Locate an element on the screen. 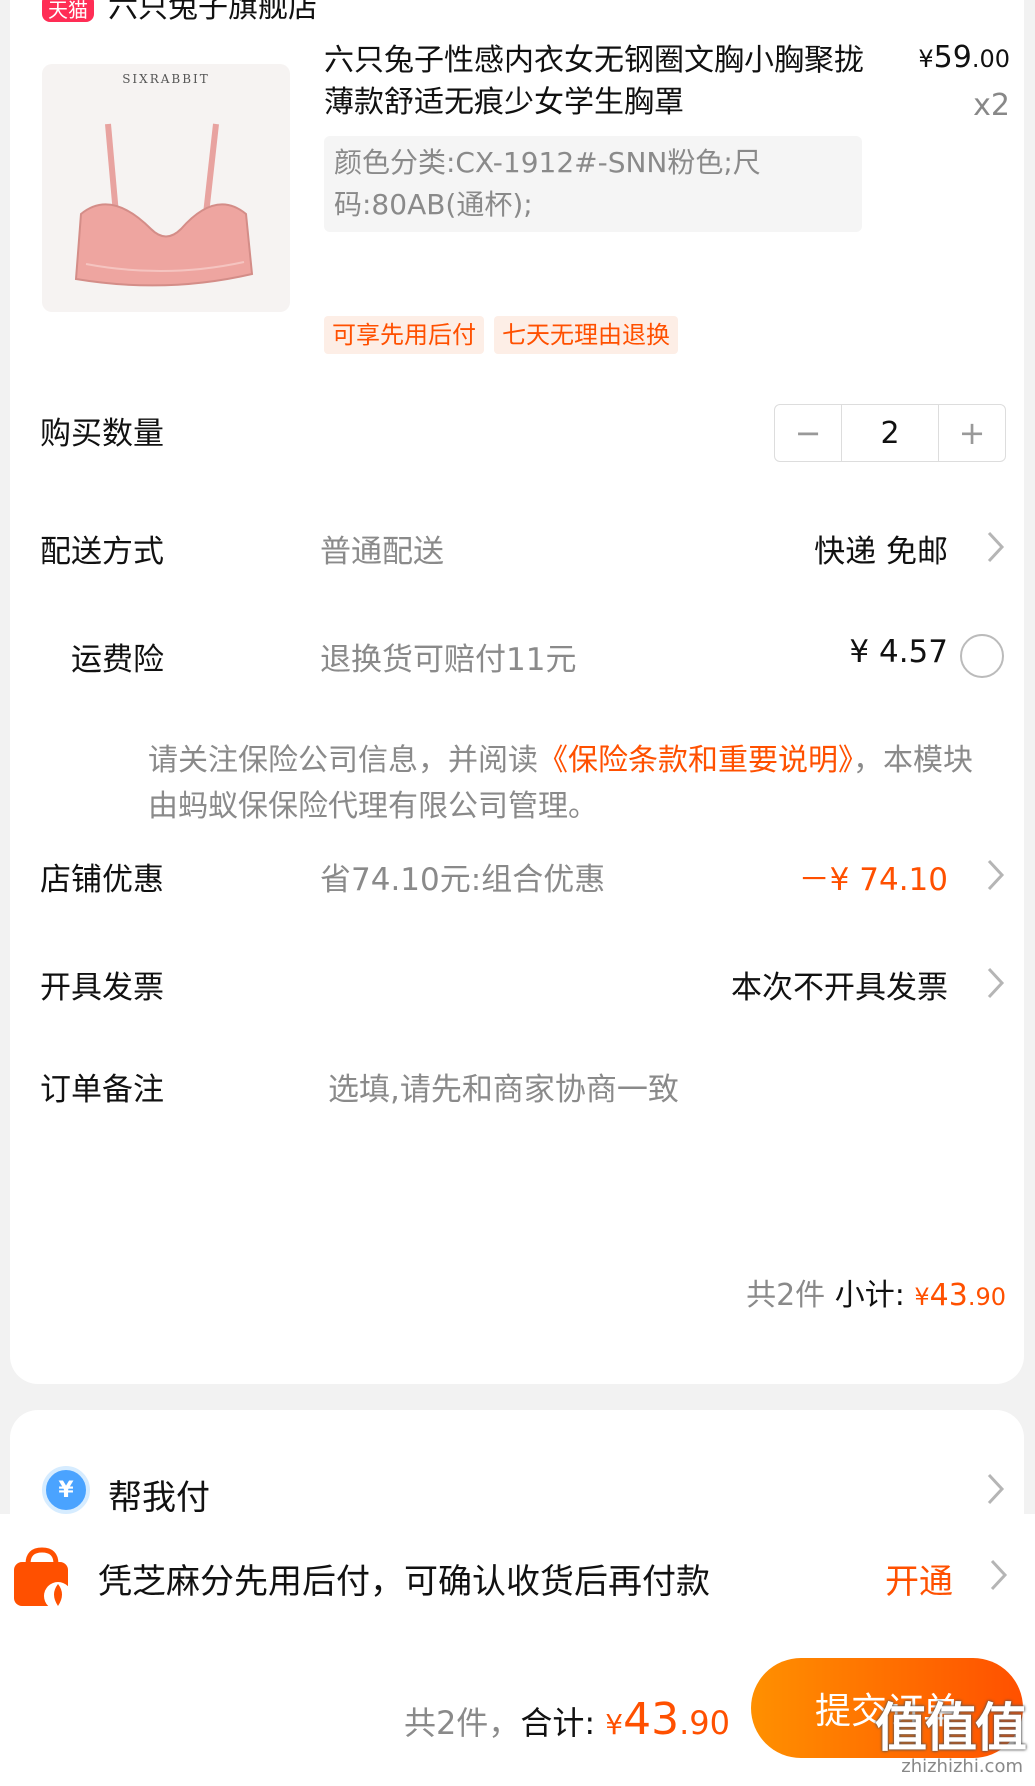  shop-header: 天猫 六只兔子旗舰店 is located at coordinates (180, 11).